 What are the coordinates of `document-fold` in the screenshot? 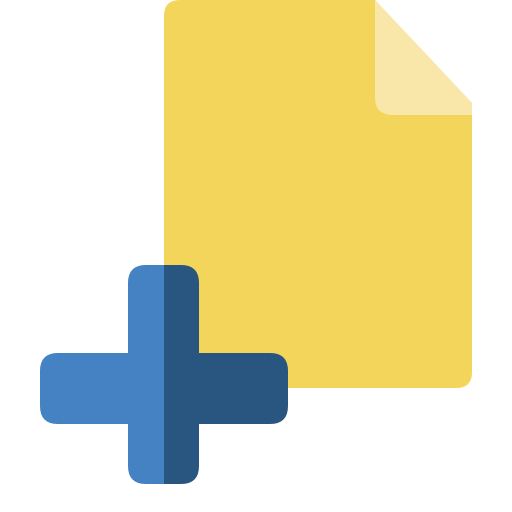 It's located at (423, 57).